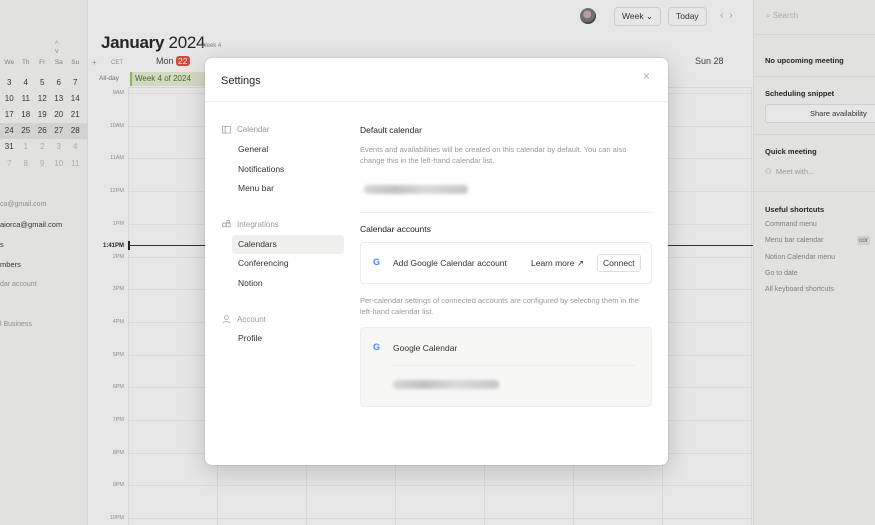 This screenshot has width=875, height=525. Describe the element at coordinates (288, 169) in the screenshot. I see `nav-item-notifications: Notifications` at that location.